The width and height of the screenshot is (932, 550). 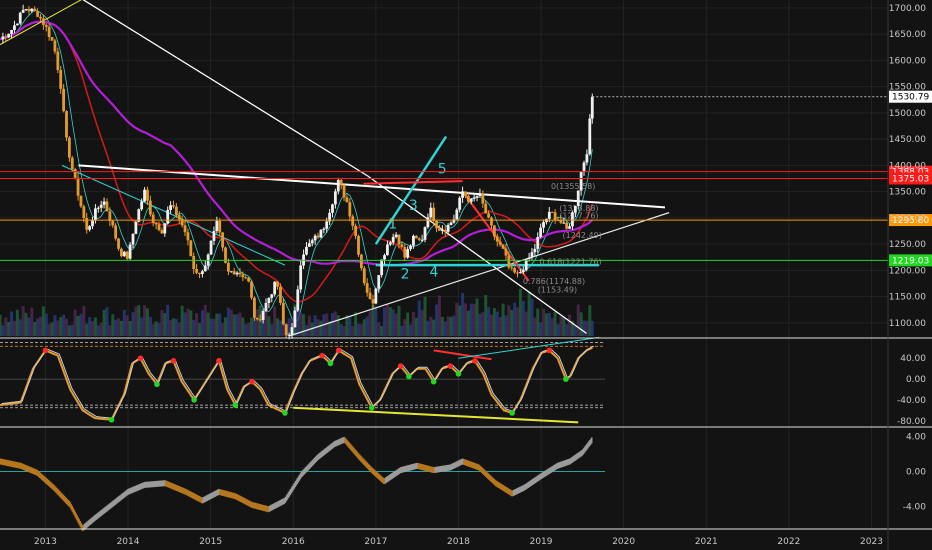 What do you see at coordinates (871, 542) in the screenshot?
I see `x-tick-label: 2023` at bounding box center [871, 542].